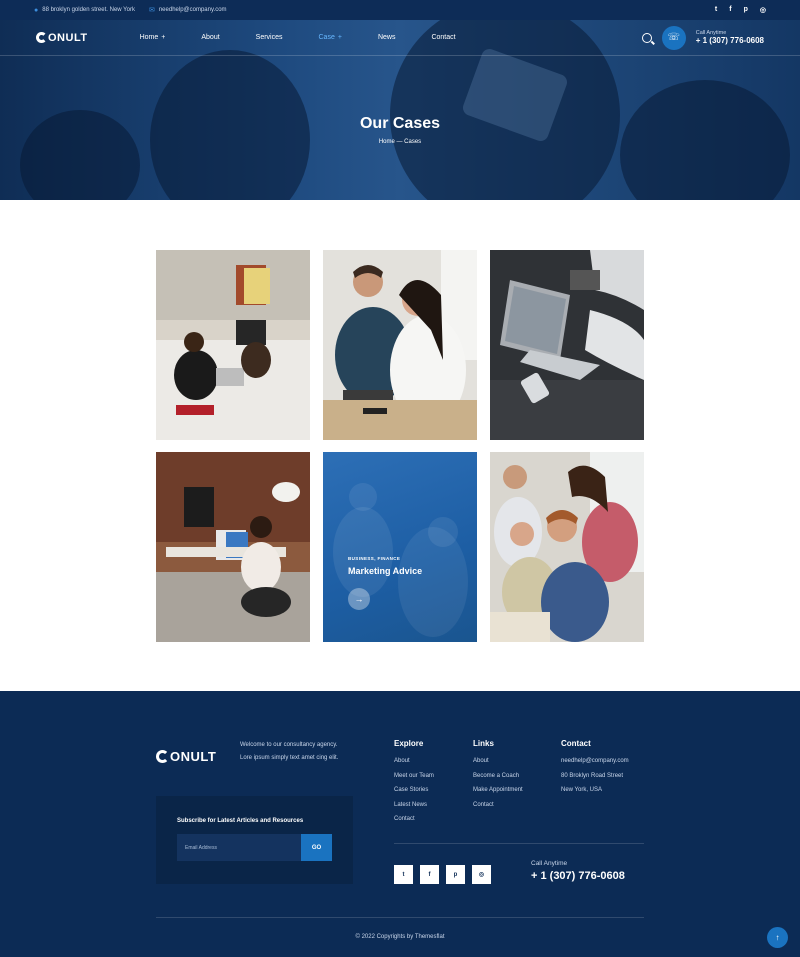 The width and height of the screenshot is (800, 957). Describe the element at coordinates (326, 37) in the screenshot. I see `nav-case-label: Case` at that location.